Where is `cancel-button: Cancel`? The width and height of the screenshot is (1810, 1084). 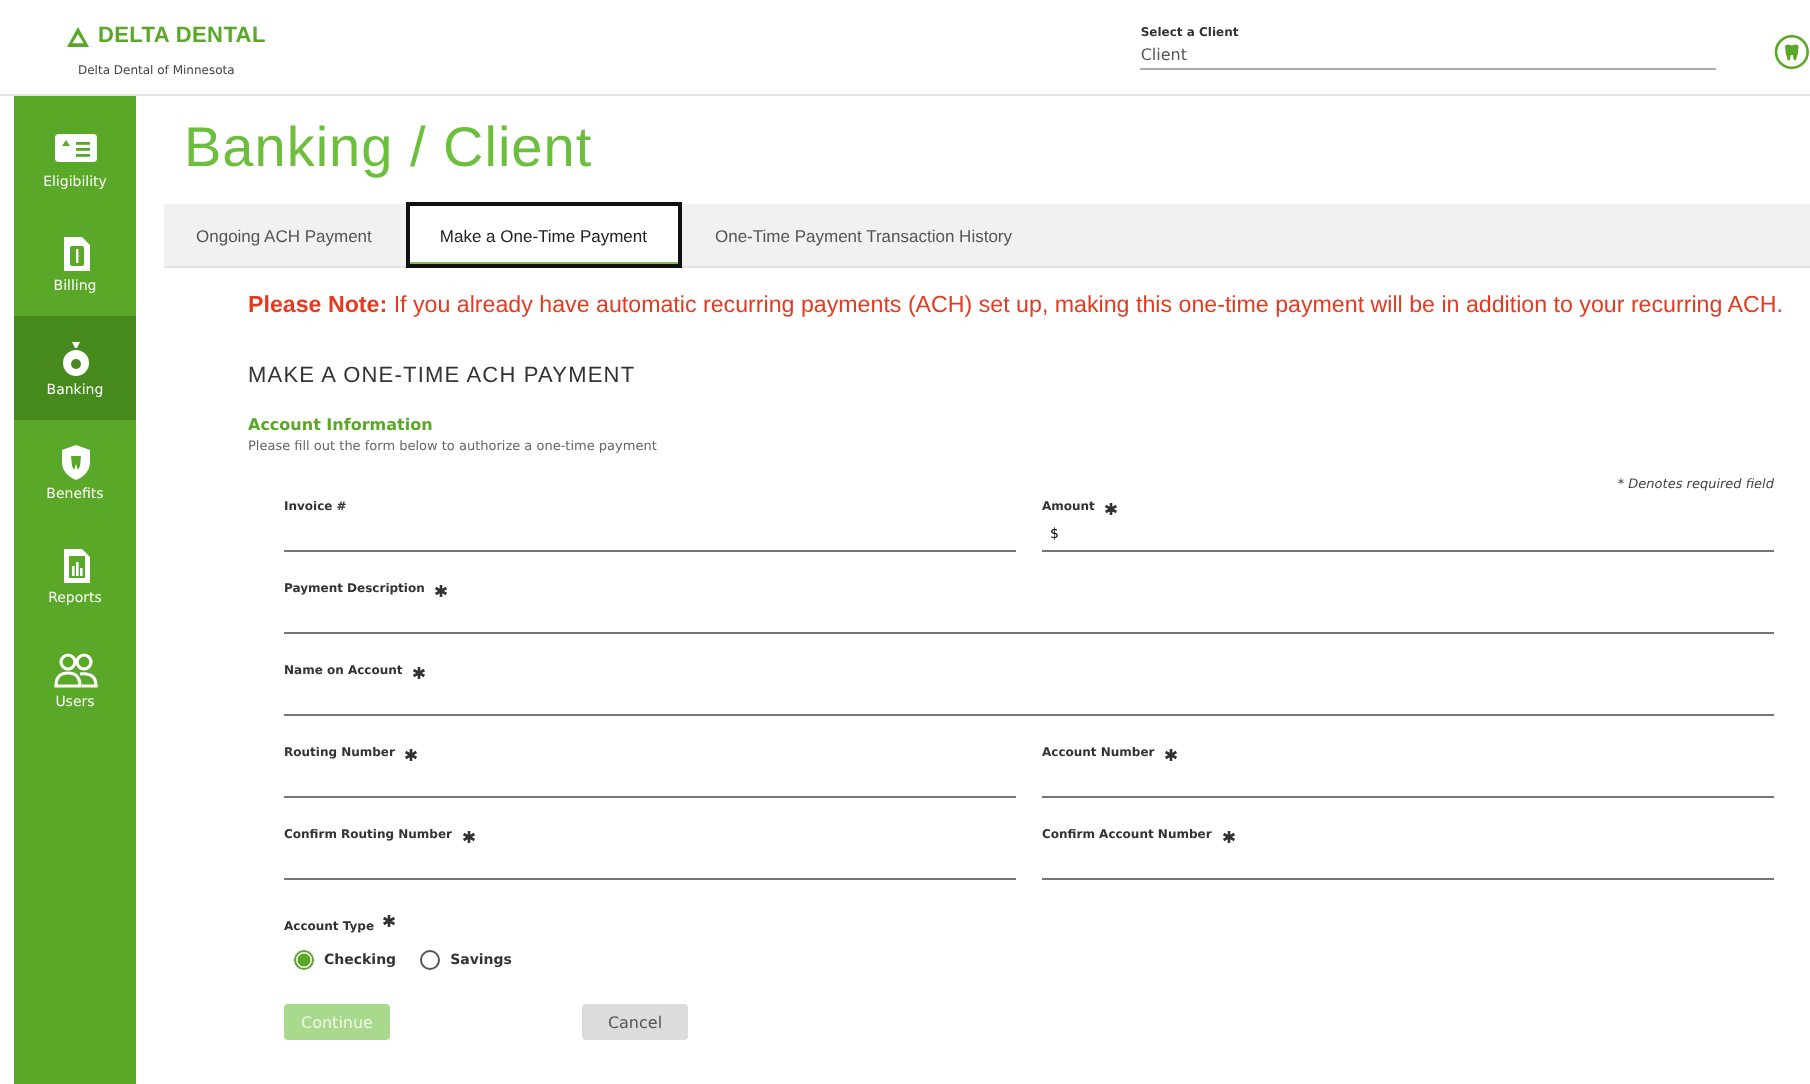
cancel-button: Cancel is located at coordinates (635, 1022).